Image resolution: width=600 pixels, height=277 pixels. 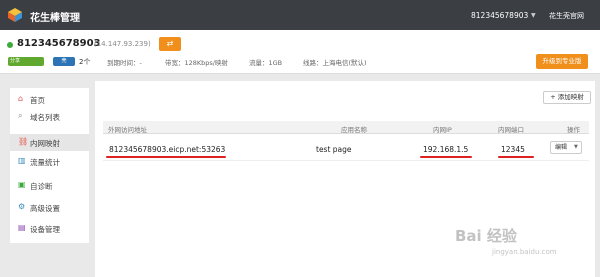 What do you see at coordinates (170, 44) in the screenshot?
I see `swap-button: ⇄` at bounding box center [170, 44].